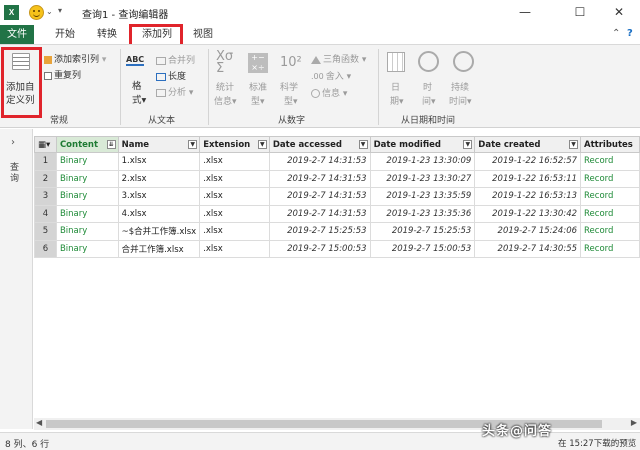 This screenshot has height=450, width=640. What do you see at coordinates (159, 213) in the screenshot?
I see `cell-name: 4.xlsx` at bounding box center [159, 213].